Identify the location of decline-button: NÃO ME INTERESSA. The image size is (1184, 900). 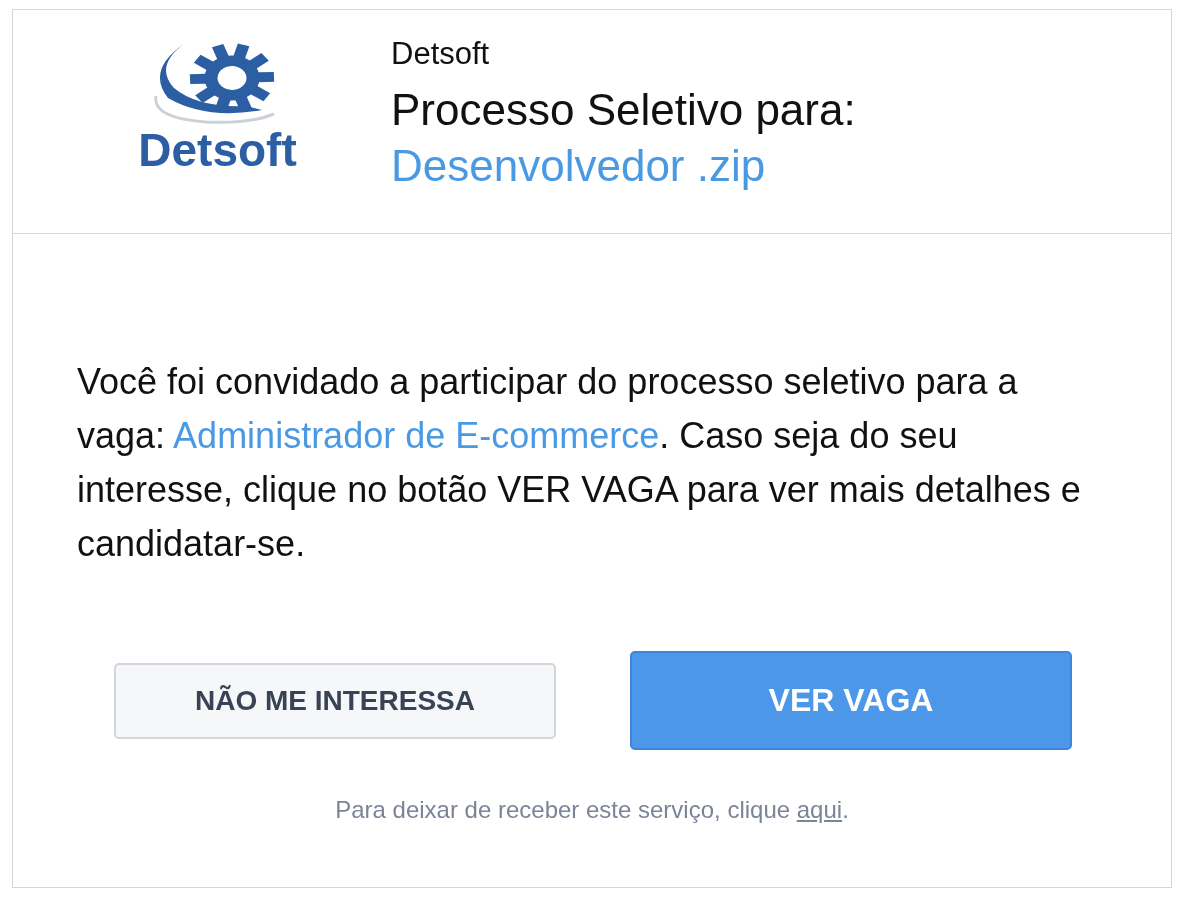
(335, 700).